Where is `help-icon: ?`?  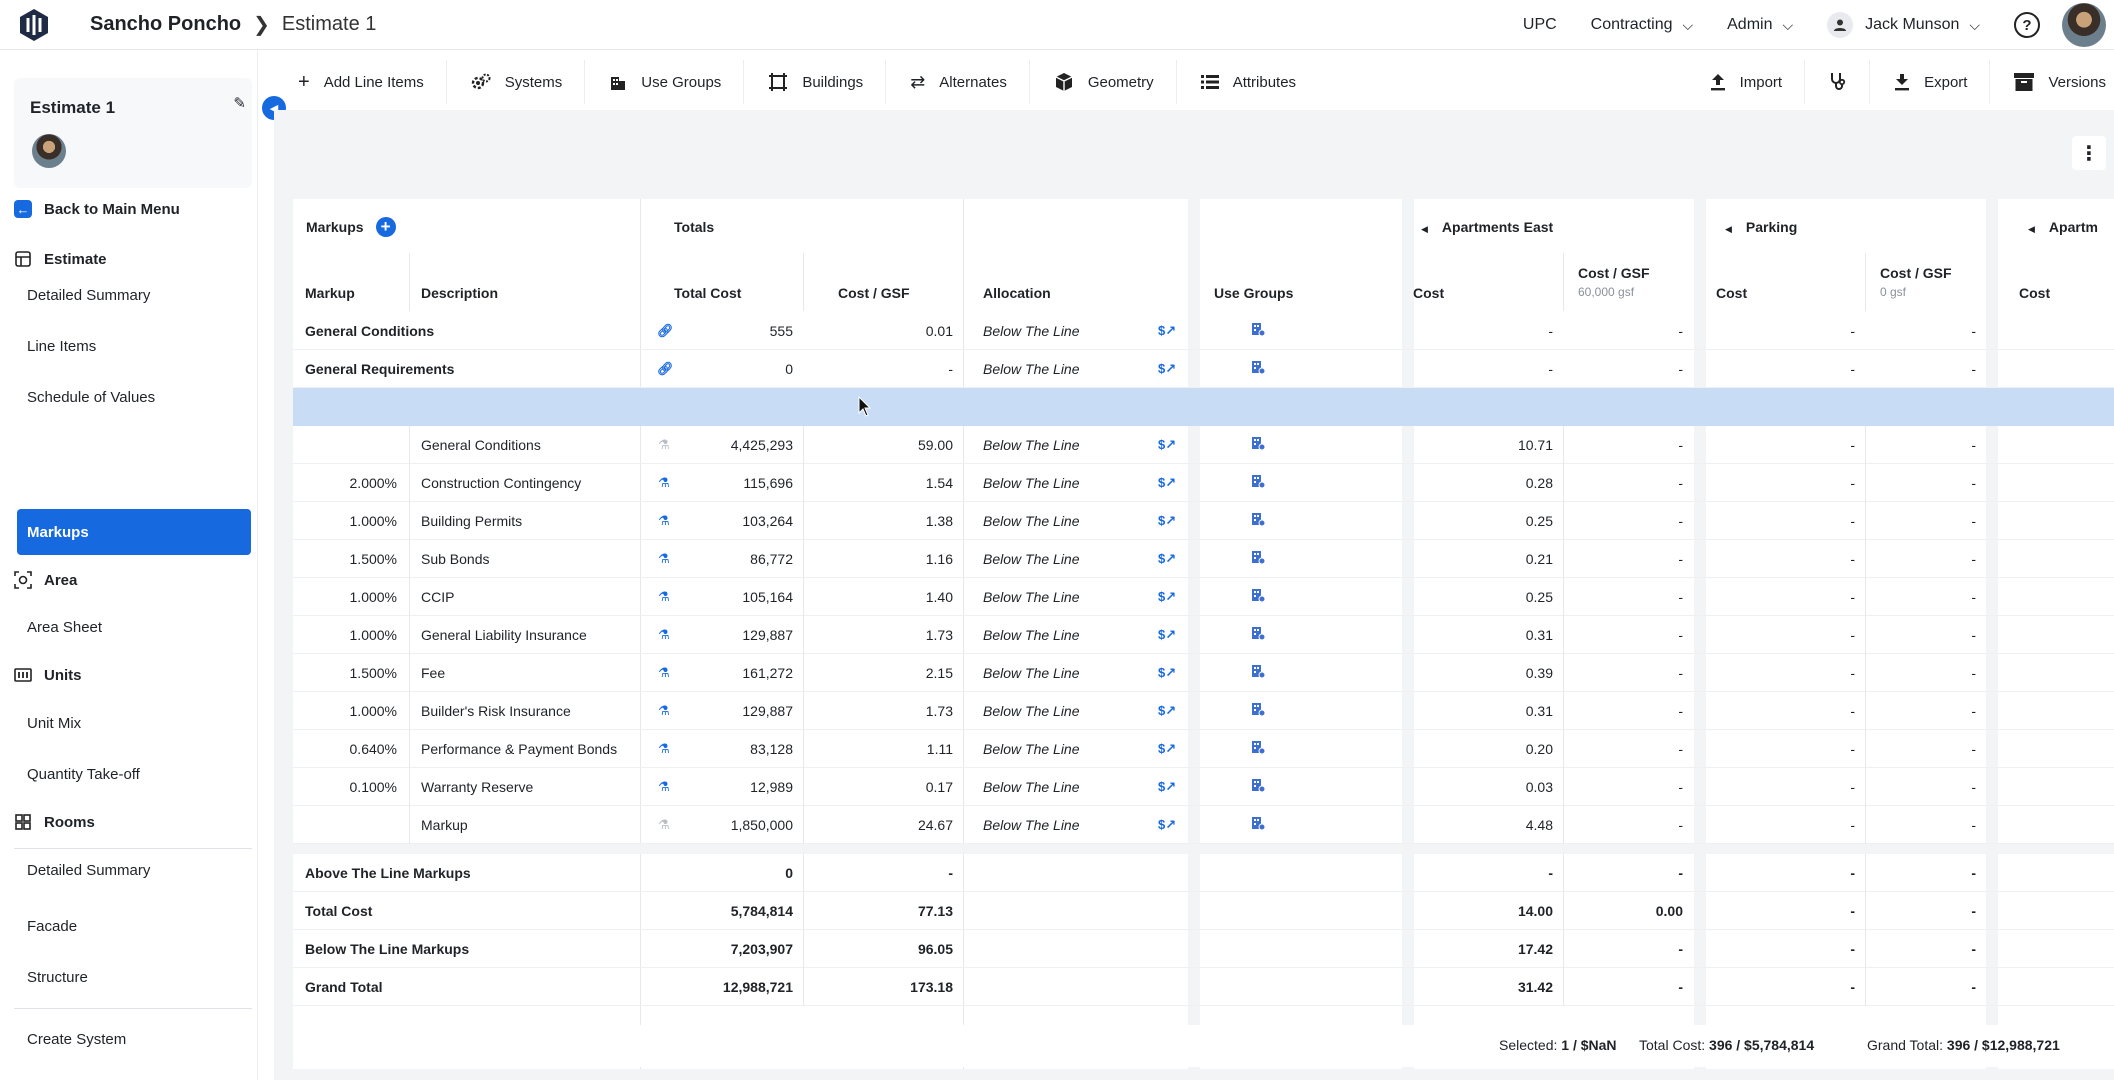 help-icon: ? is located at coordinates (2027, 25).